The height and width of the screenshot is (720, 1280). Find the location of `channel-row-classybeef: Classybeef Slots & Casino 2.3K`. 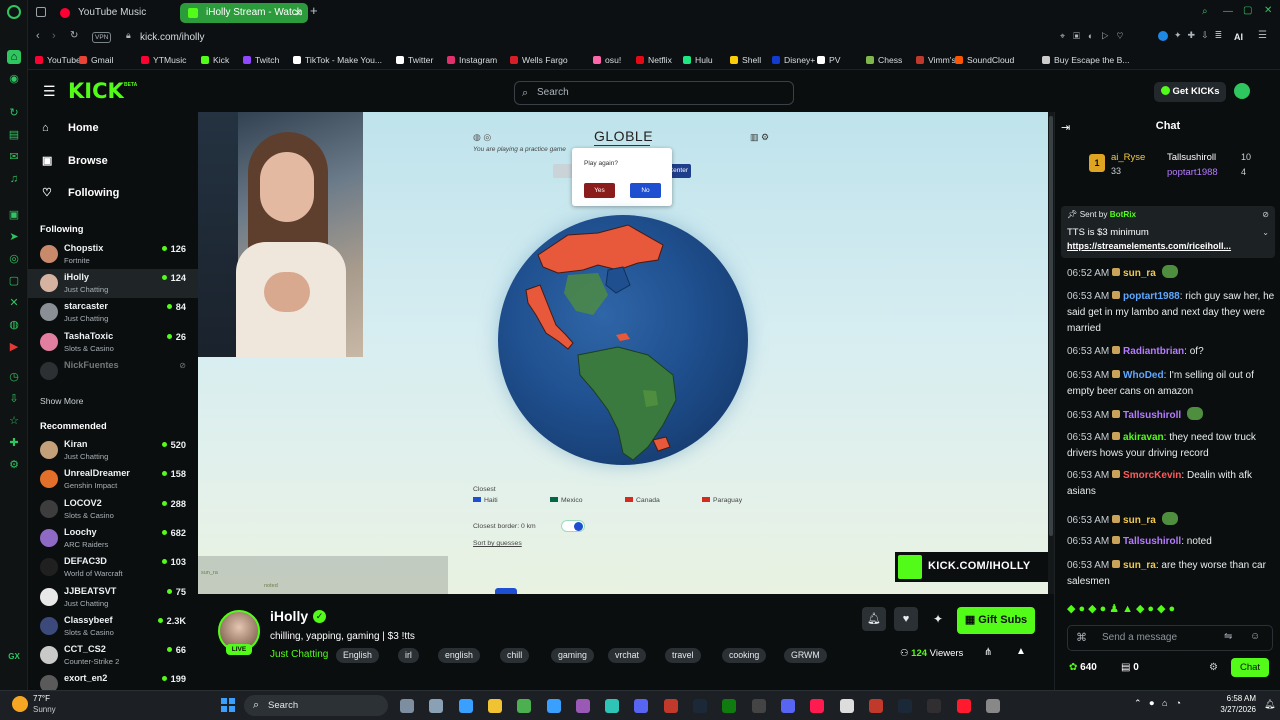

channel-row-classybeef: Classybeef Slots & Casino 2.3K is located at coordinates (113, 626).